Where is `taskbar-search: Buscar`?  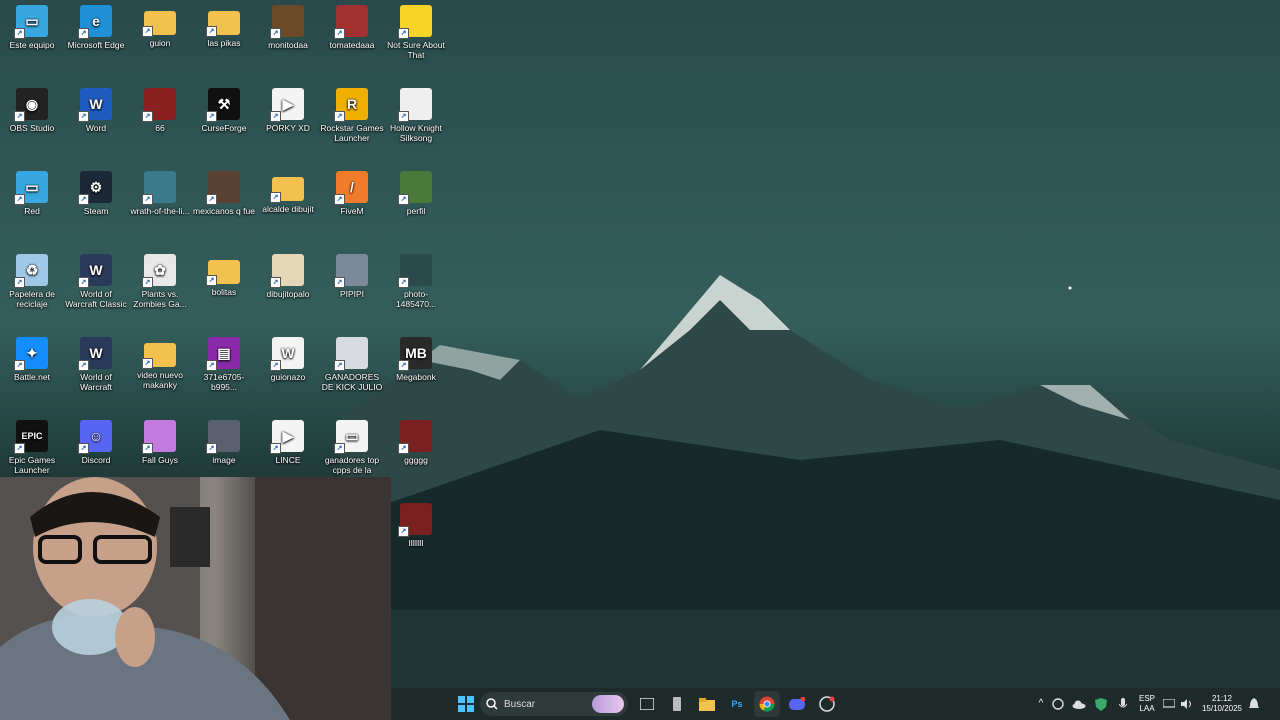
taskbar-search: Buscar is located at coordinates (554, 704).